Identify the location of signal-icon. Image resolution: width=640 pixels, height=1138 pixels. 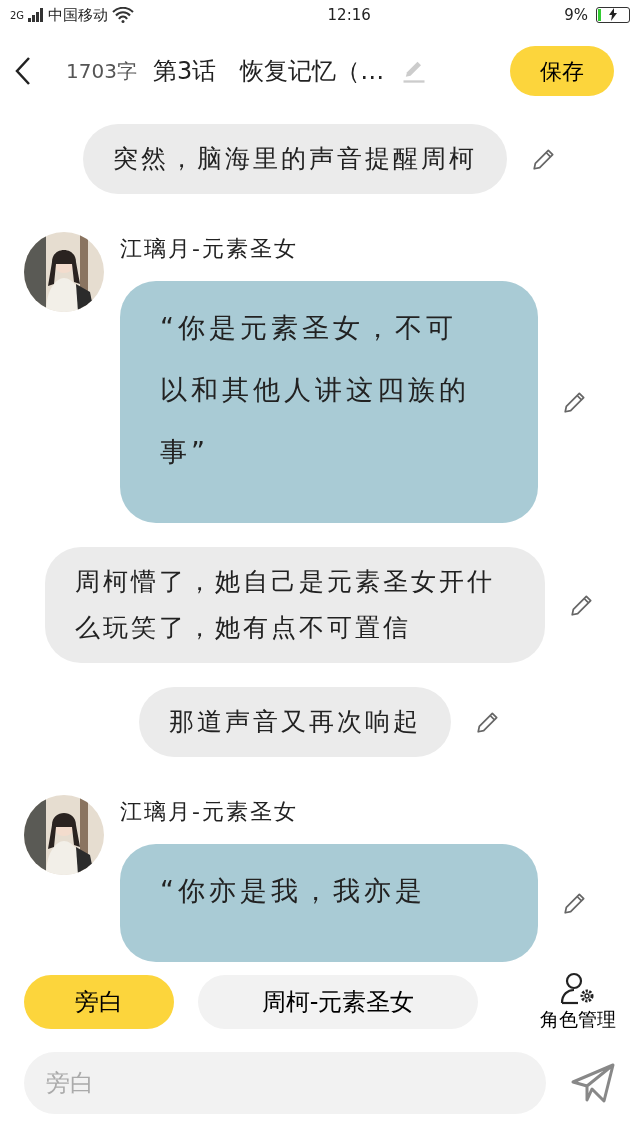
(36, 15).